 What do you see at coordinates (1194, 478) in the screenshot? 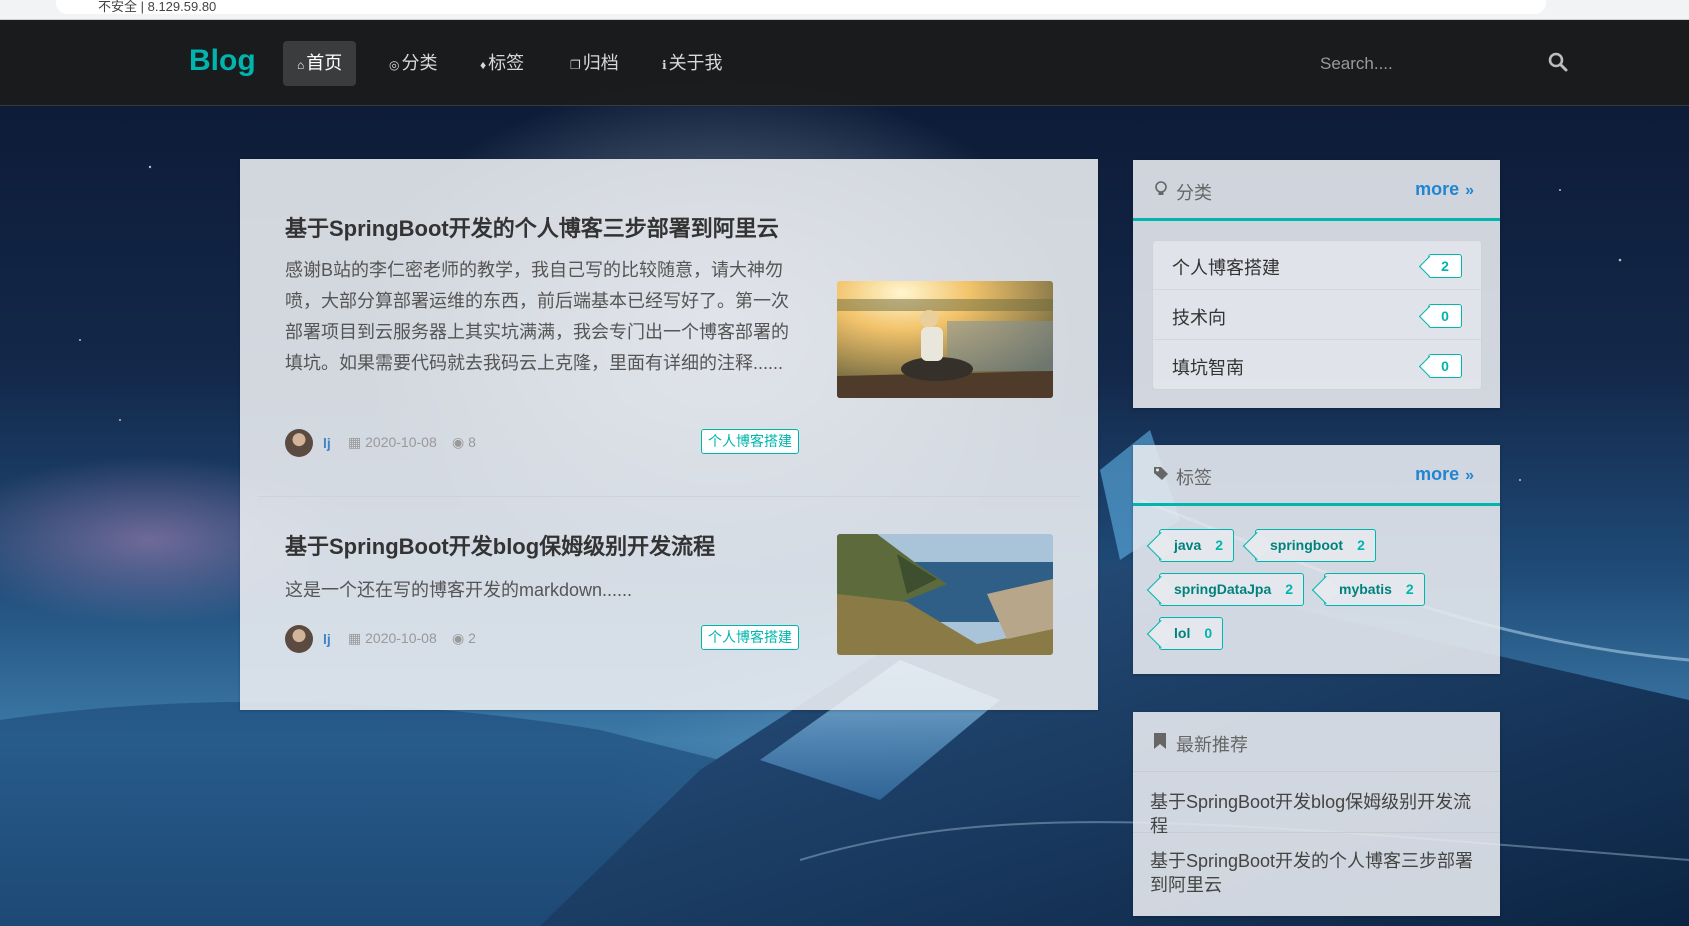
I see `tags-card-title: 标签` at bounding box center [1194, 478].